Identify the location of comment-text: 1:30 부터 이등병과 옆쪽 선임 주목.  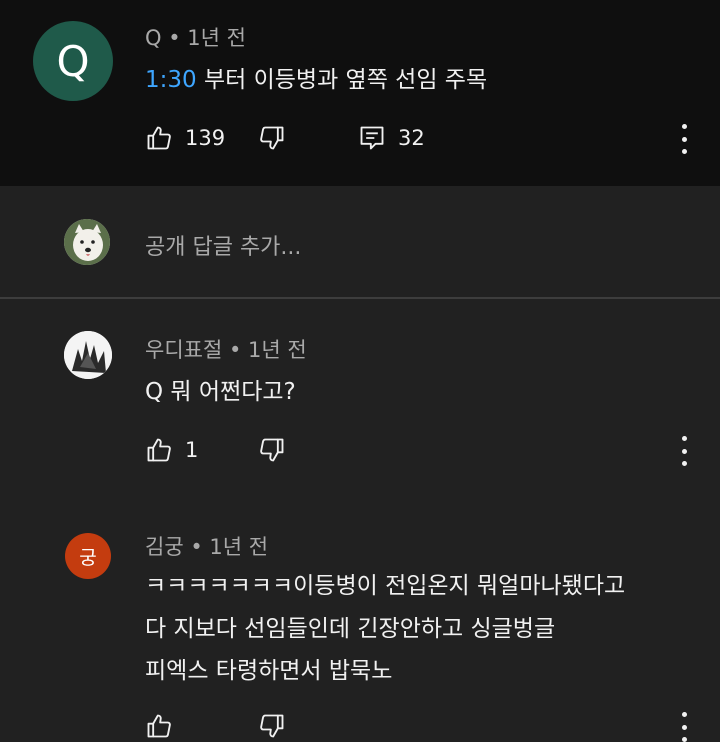
(316, 77).